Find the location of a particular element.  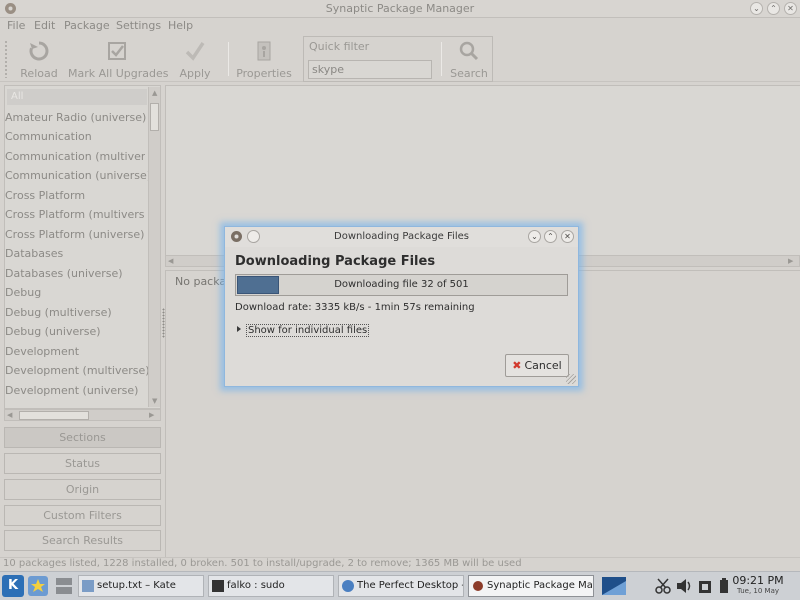

custom-filters-button: Custom Filters is located at coordinates (82, 515).